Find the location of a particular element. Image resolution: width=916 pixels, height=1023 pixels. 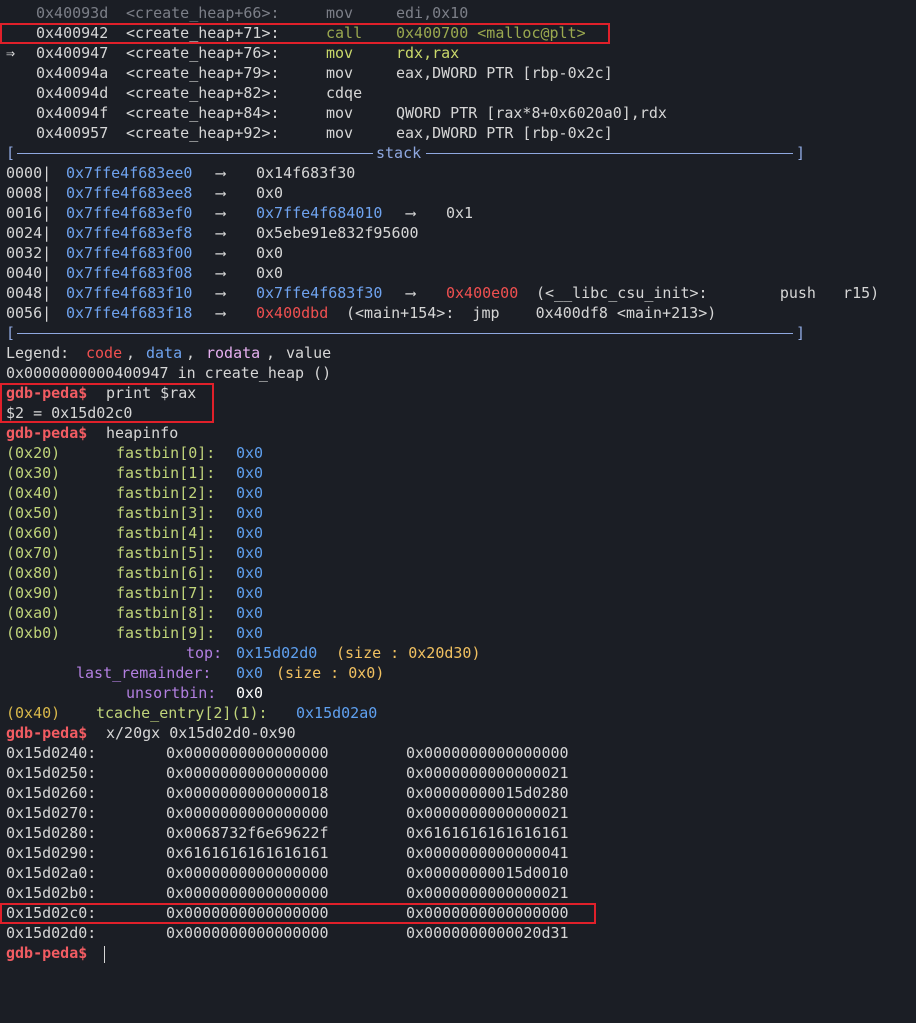

fastbin-size: (0x40) is located at coordinates (33, 493).